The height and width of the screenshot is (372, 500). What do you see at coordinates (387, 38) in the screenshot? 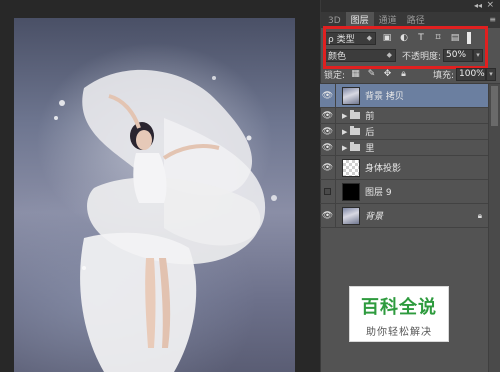
I see `image-filter-icon: ▣` at bounding box center [387, 38].